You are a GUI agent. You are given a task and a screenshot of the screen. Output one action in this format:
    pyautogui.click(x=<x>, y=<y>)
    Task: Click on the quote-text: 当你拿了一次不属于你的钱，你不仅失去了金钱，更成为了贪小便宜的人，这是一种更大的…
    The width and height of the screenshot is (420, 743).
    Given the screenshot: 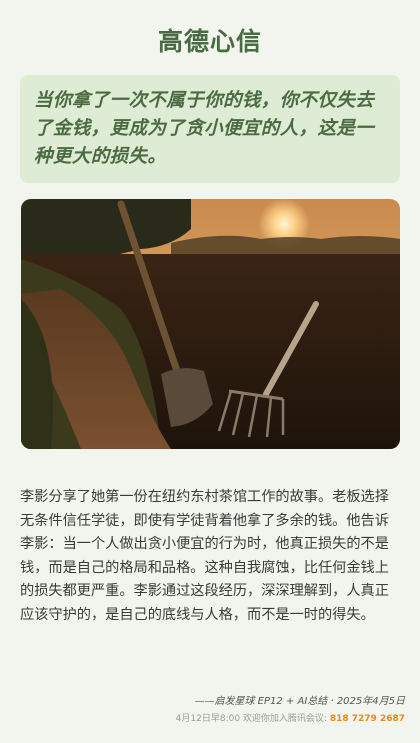 What is the action you would take?
    pyautogui.click(x=204, y=128)
    